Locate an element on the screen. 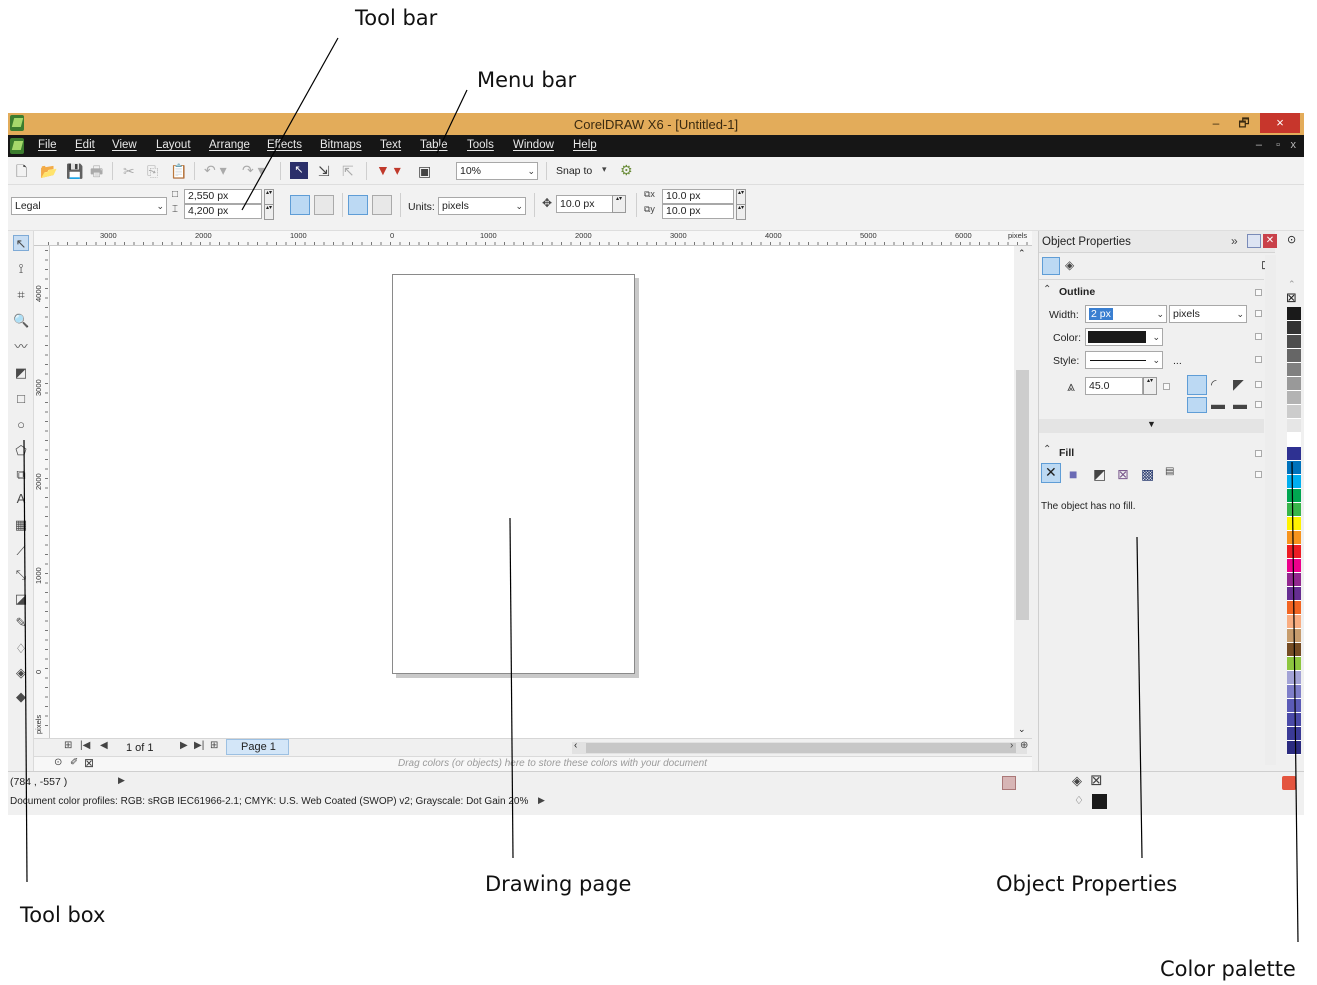 The height and width of the screenshot is (985, 1317). paste-icon: 📋 is located at coordinates (178, 171).